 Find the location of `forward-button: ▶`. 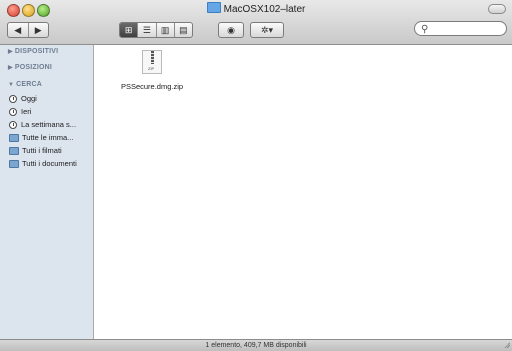

forward-button: ▶ is located at coordinates (39, 30).